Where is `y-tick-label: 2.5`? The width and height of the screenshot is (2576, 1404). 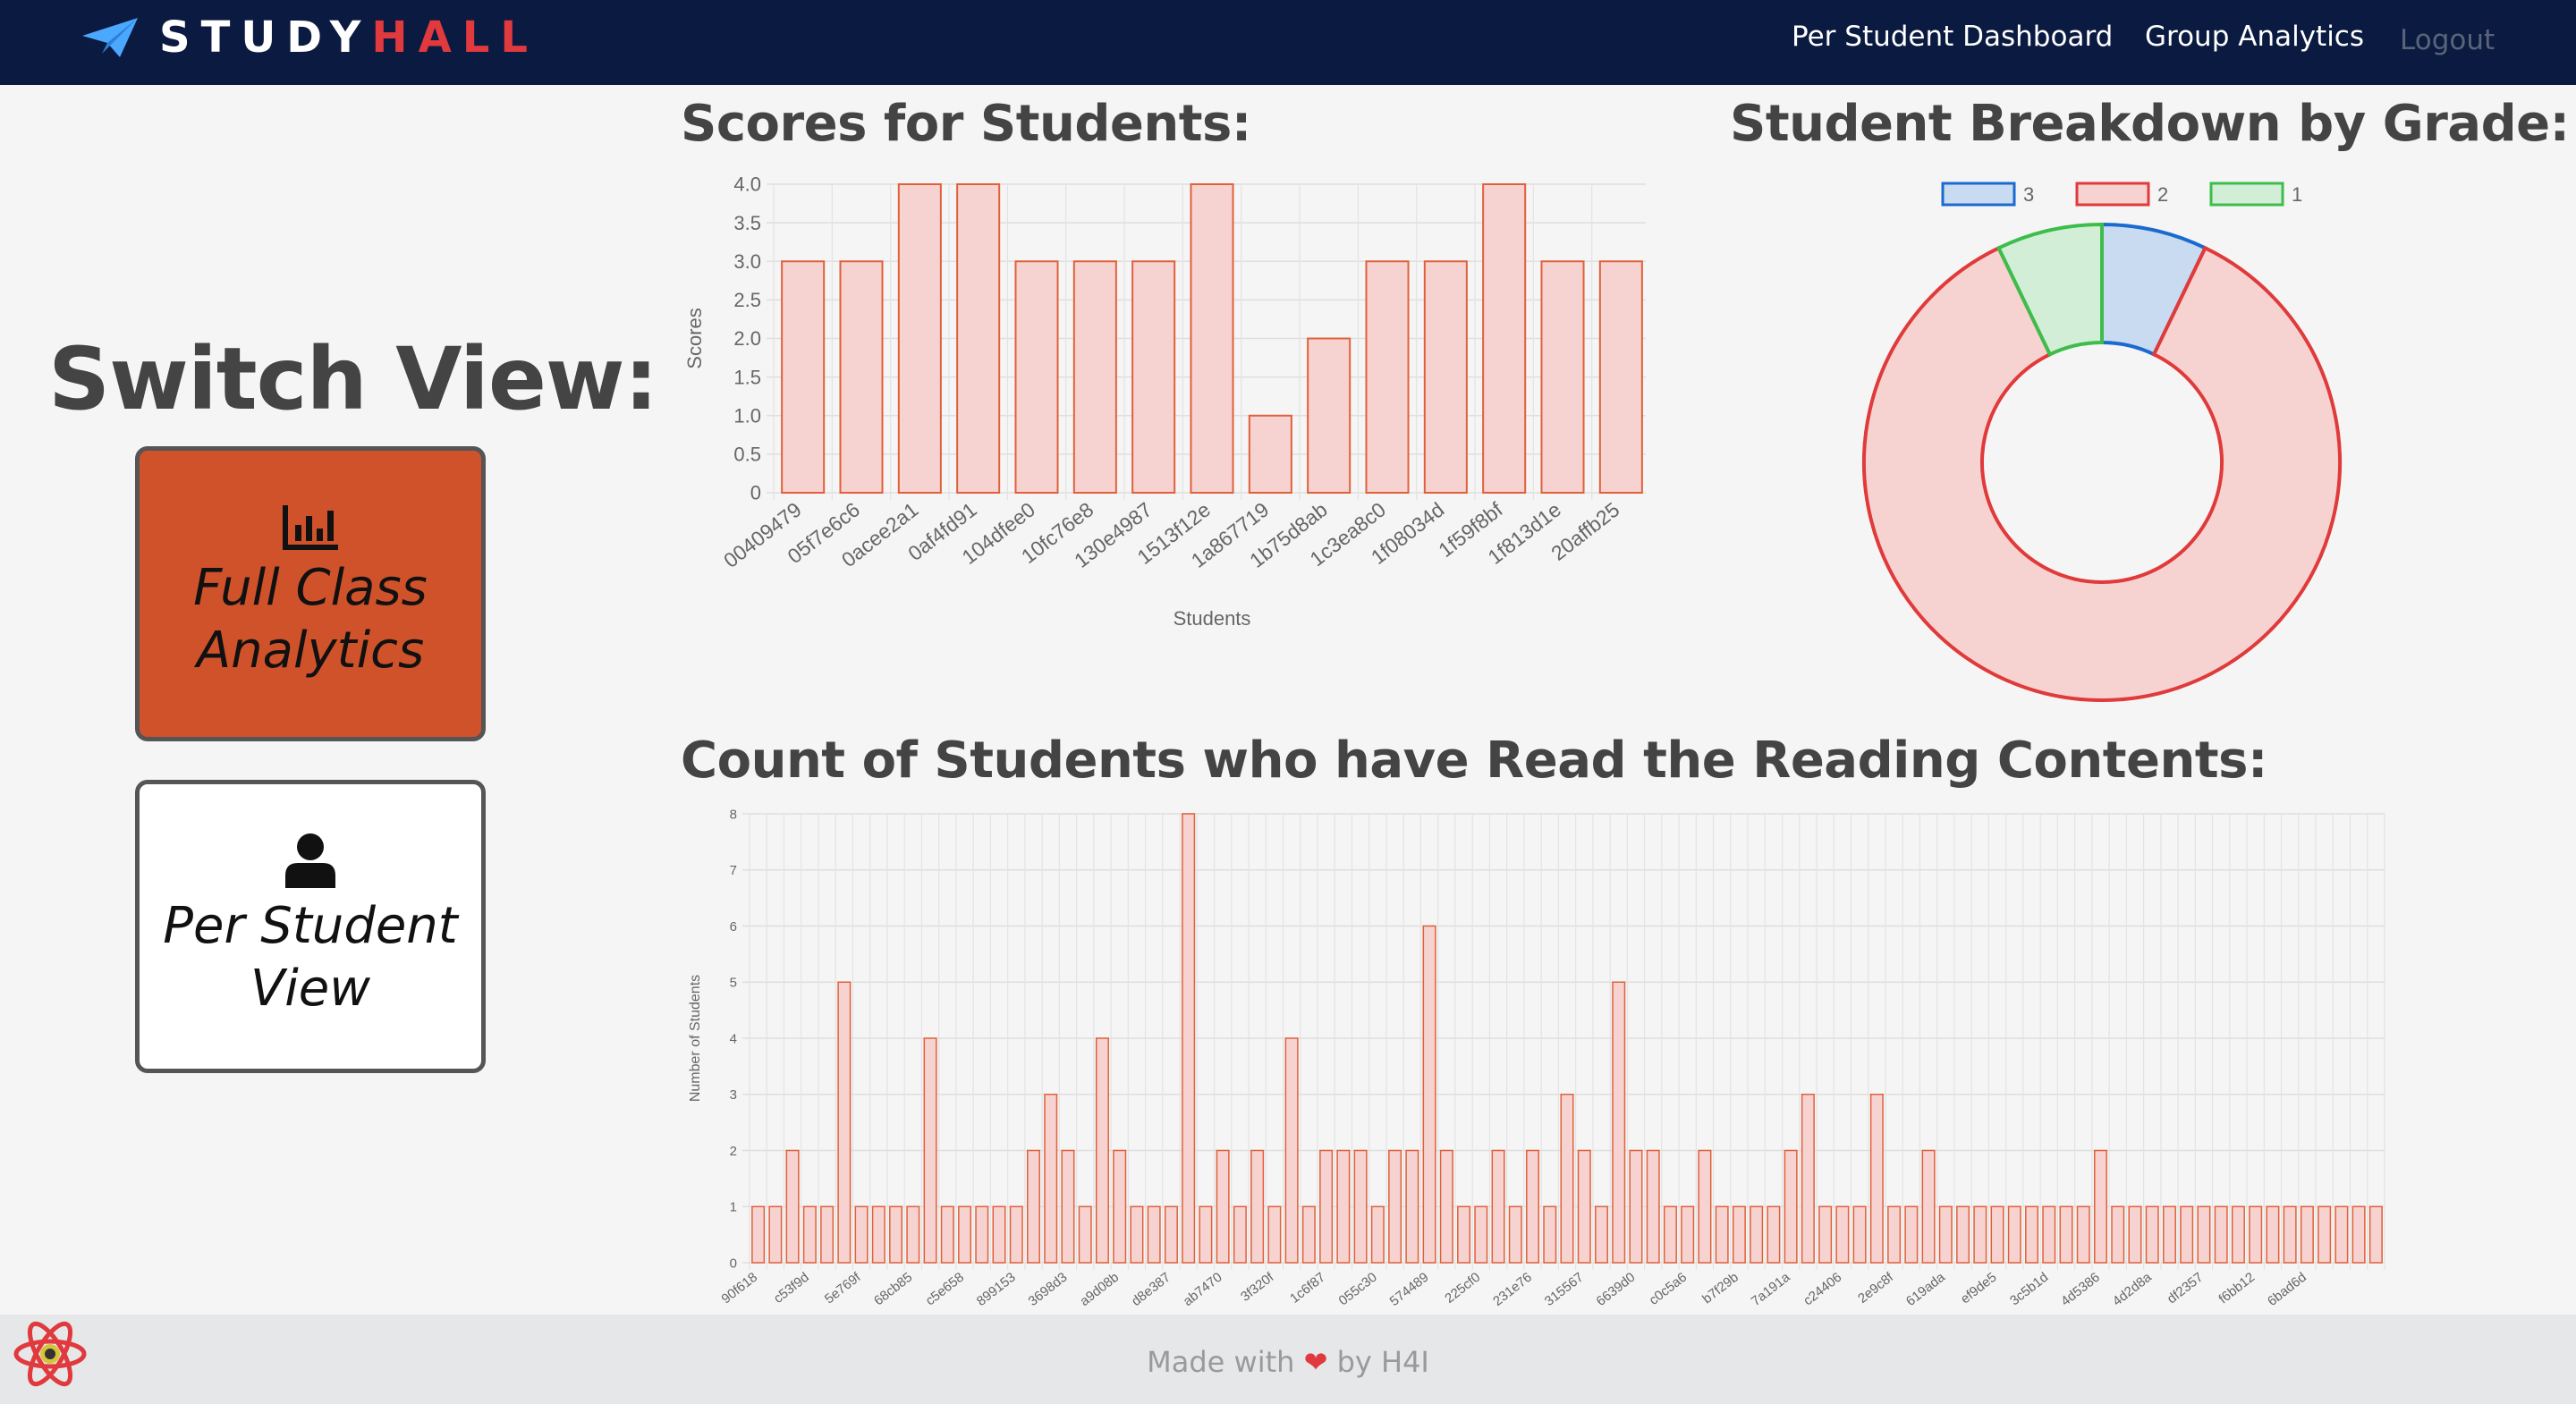 y-tick-label: 2.5 is located at coordinates (747, 300).